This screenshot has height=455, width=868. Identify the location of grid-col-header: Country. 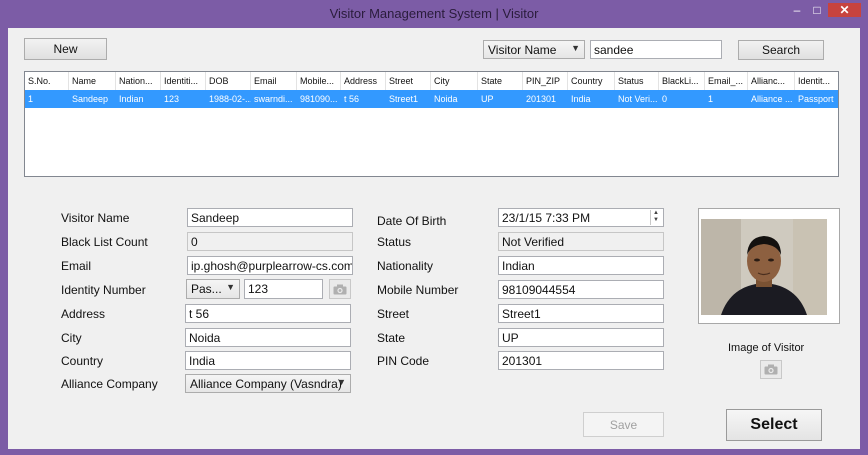
(591, 81).